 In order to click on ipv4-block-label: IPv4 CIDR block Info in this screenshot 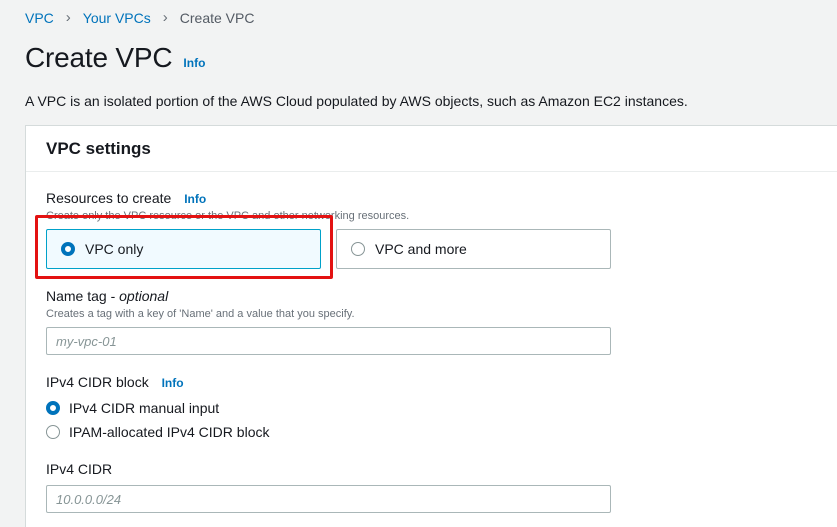, I will do `click(115, 382)`.